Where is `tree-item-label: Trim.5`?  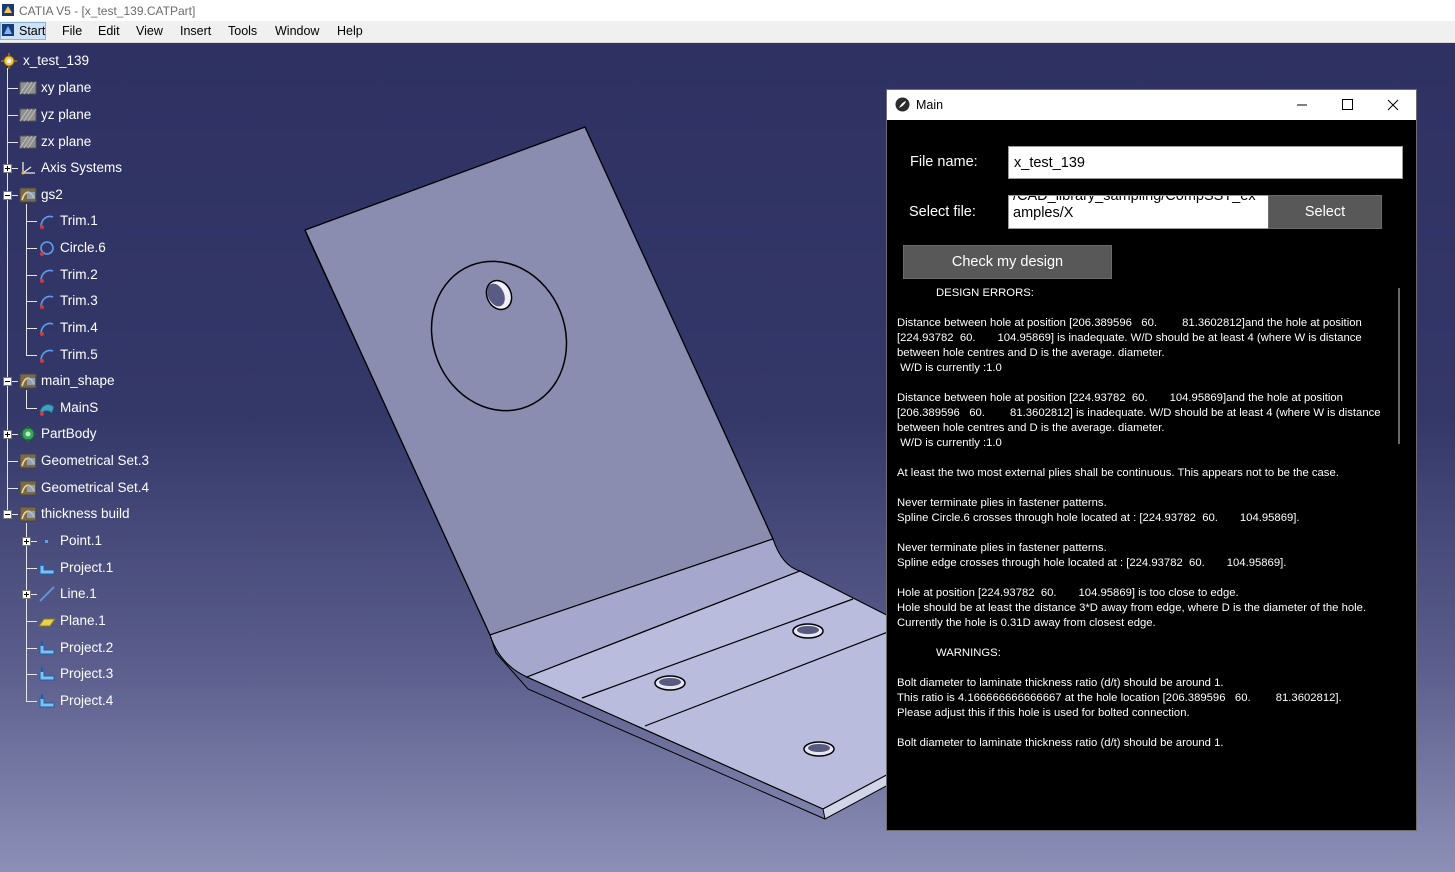
tree-item-label: Trim.5 is located at coordinates (79, 354).